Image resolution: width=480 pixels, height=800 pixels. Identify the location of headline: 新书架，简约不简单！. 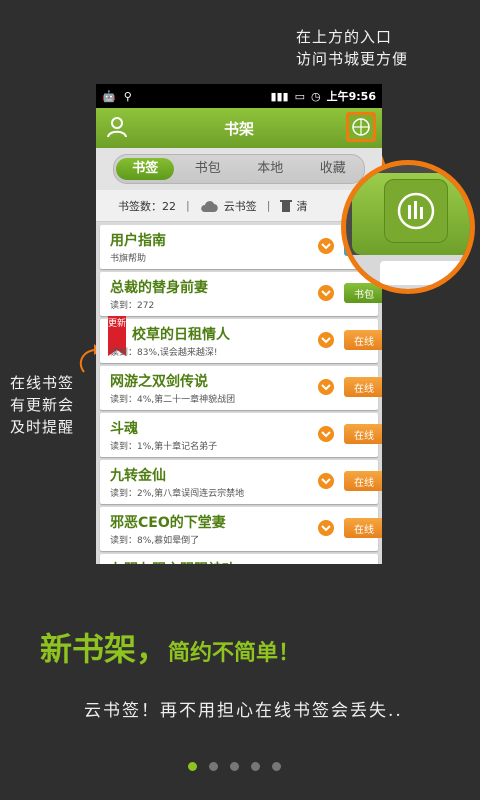
(170, 647).